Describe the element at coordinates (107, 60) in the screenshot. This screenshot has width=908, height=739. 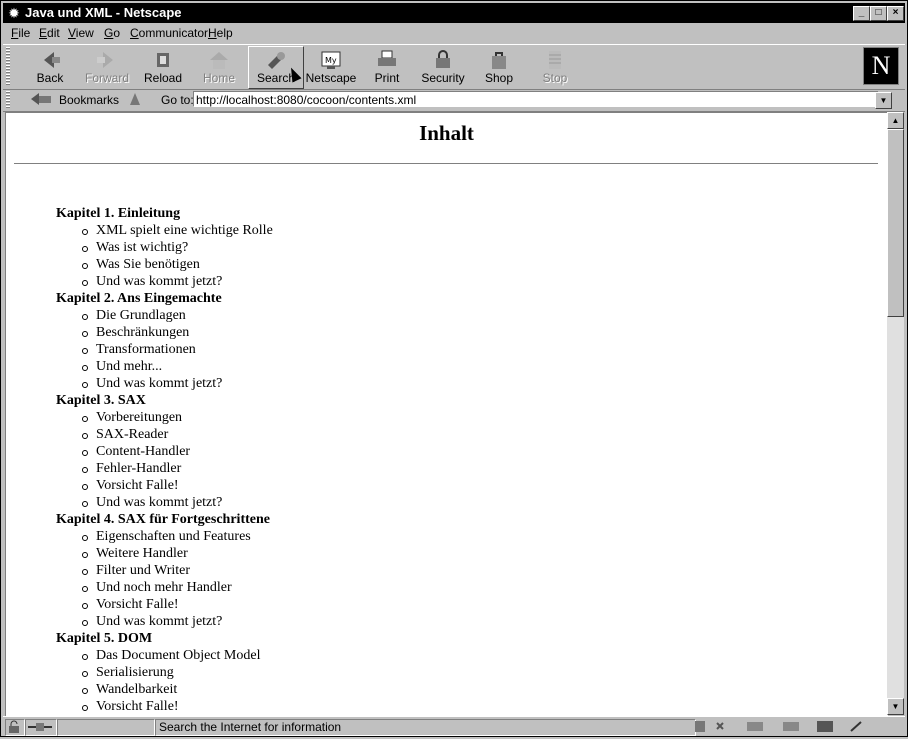
I see `forward-arrow-icon` at that location.